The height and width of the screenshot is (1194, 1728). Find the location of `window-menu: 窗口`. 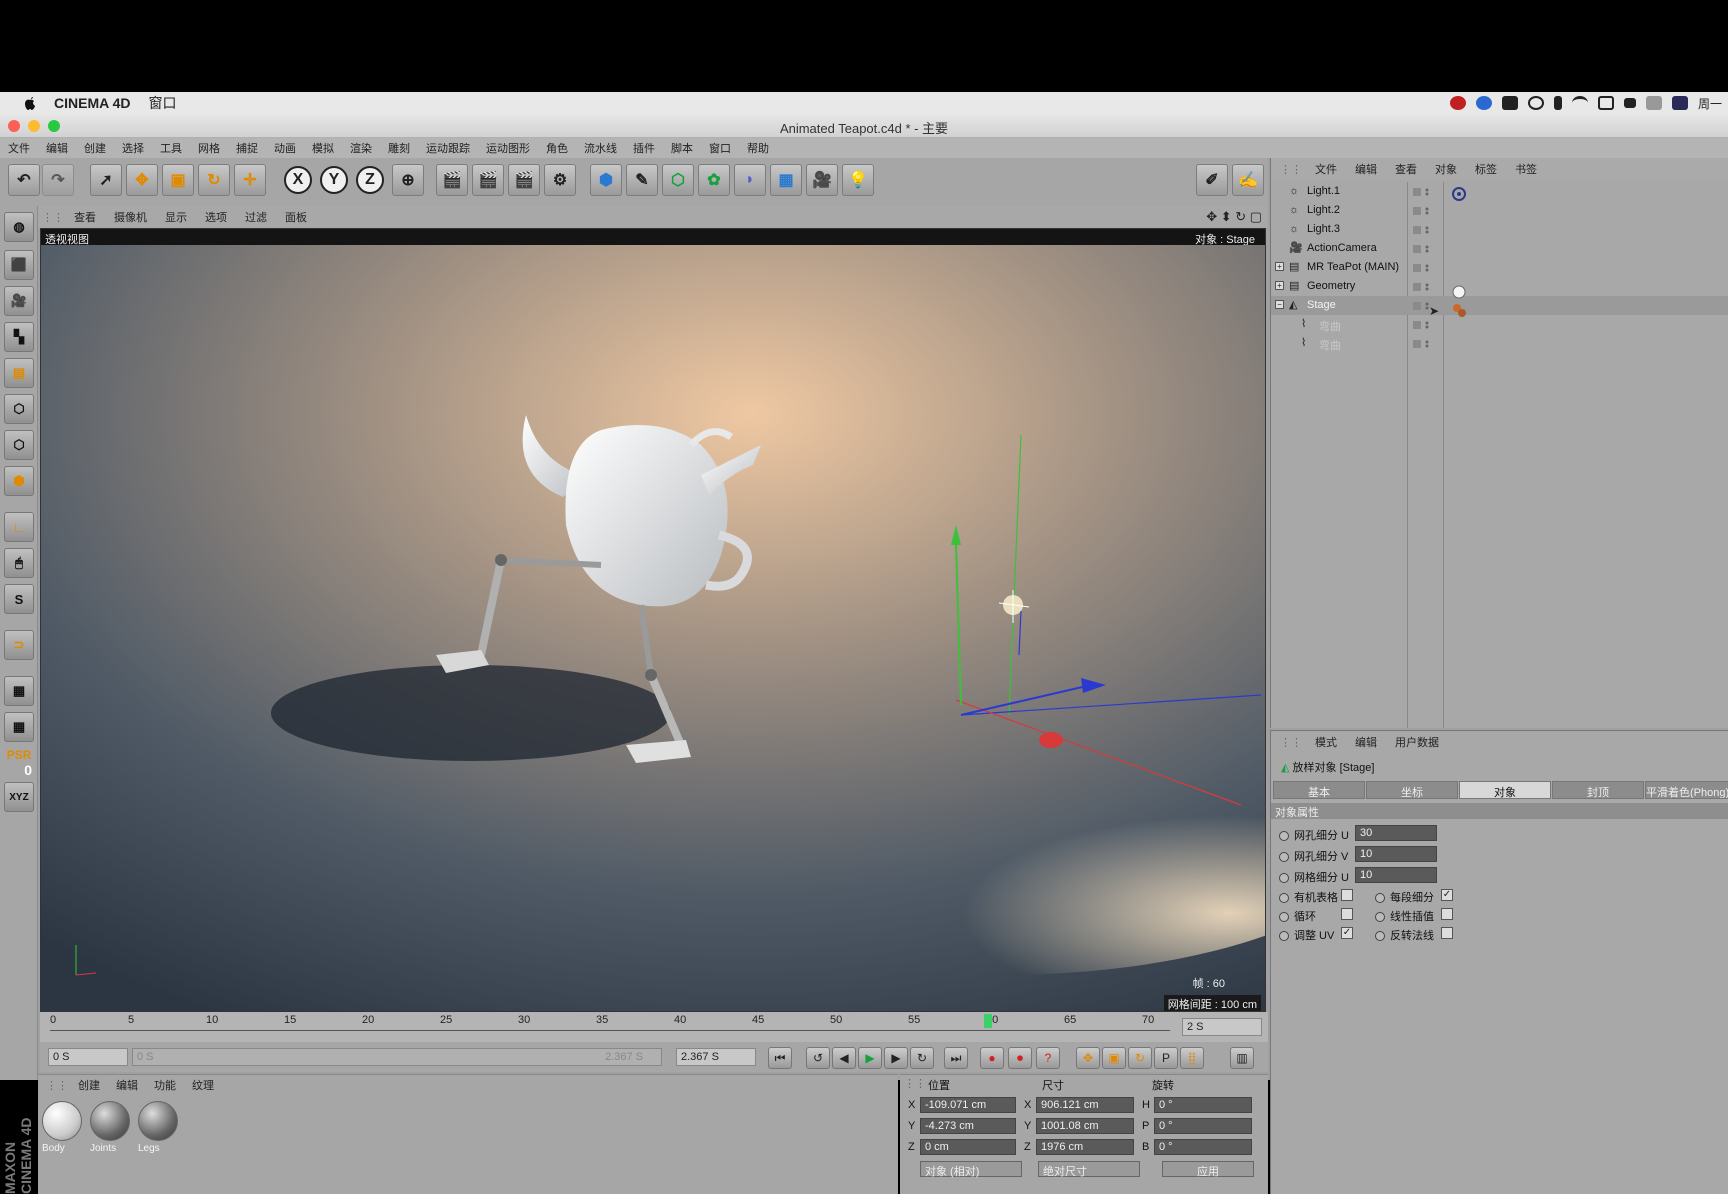

window-menu: 窗口 is located at coordinates (163, 103).